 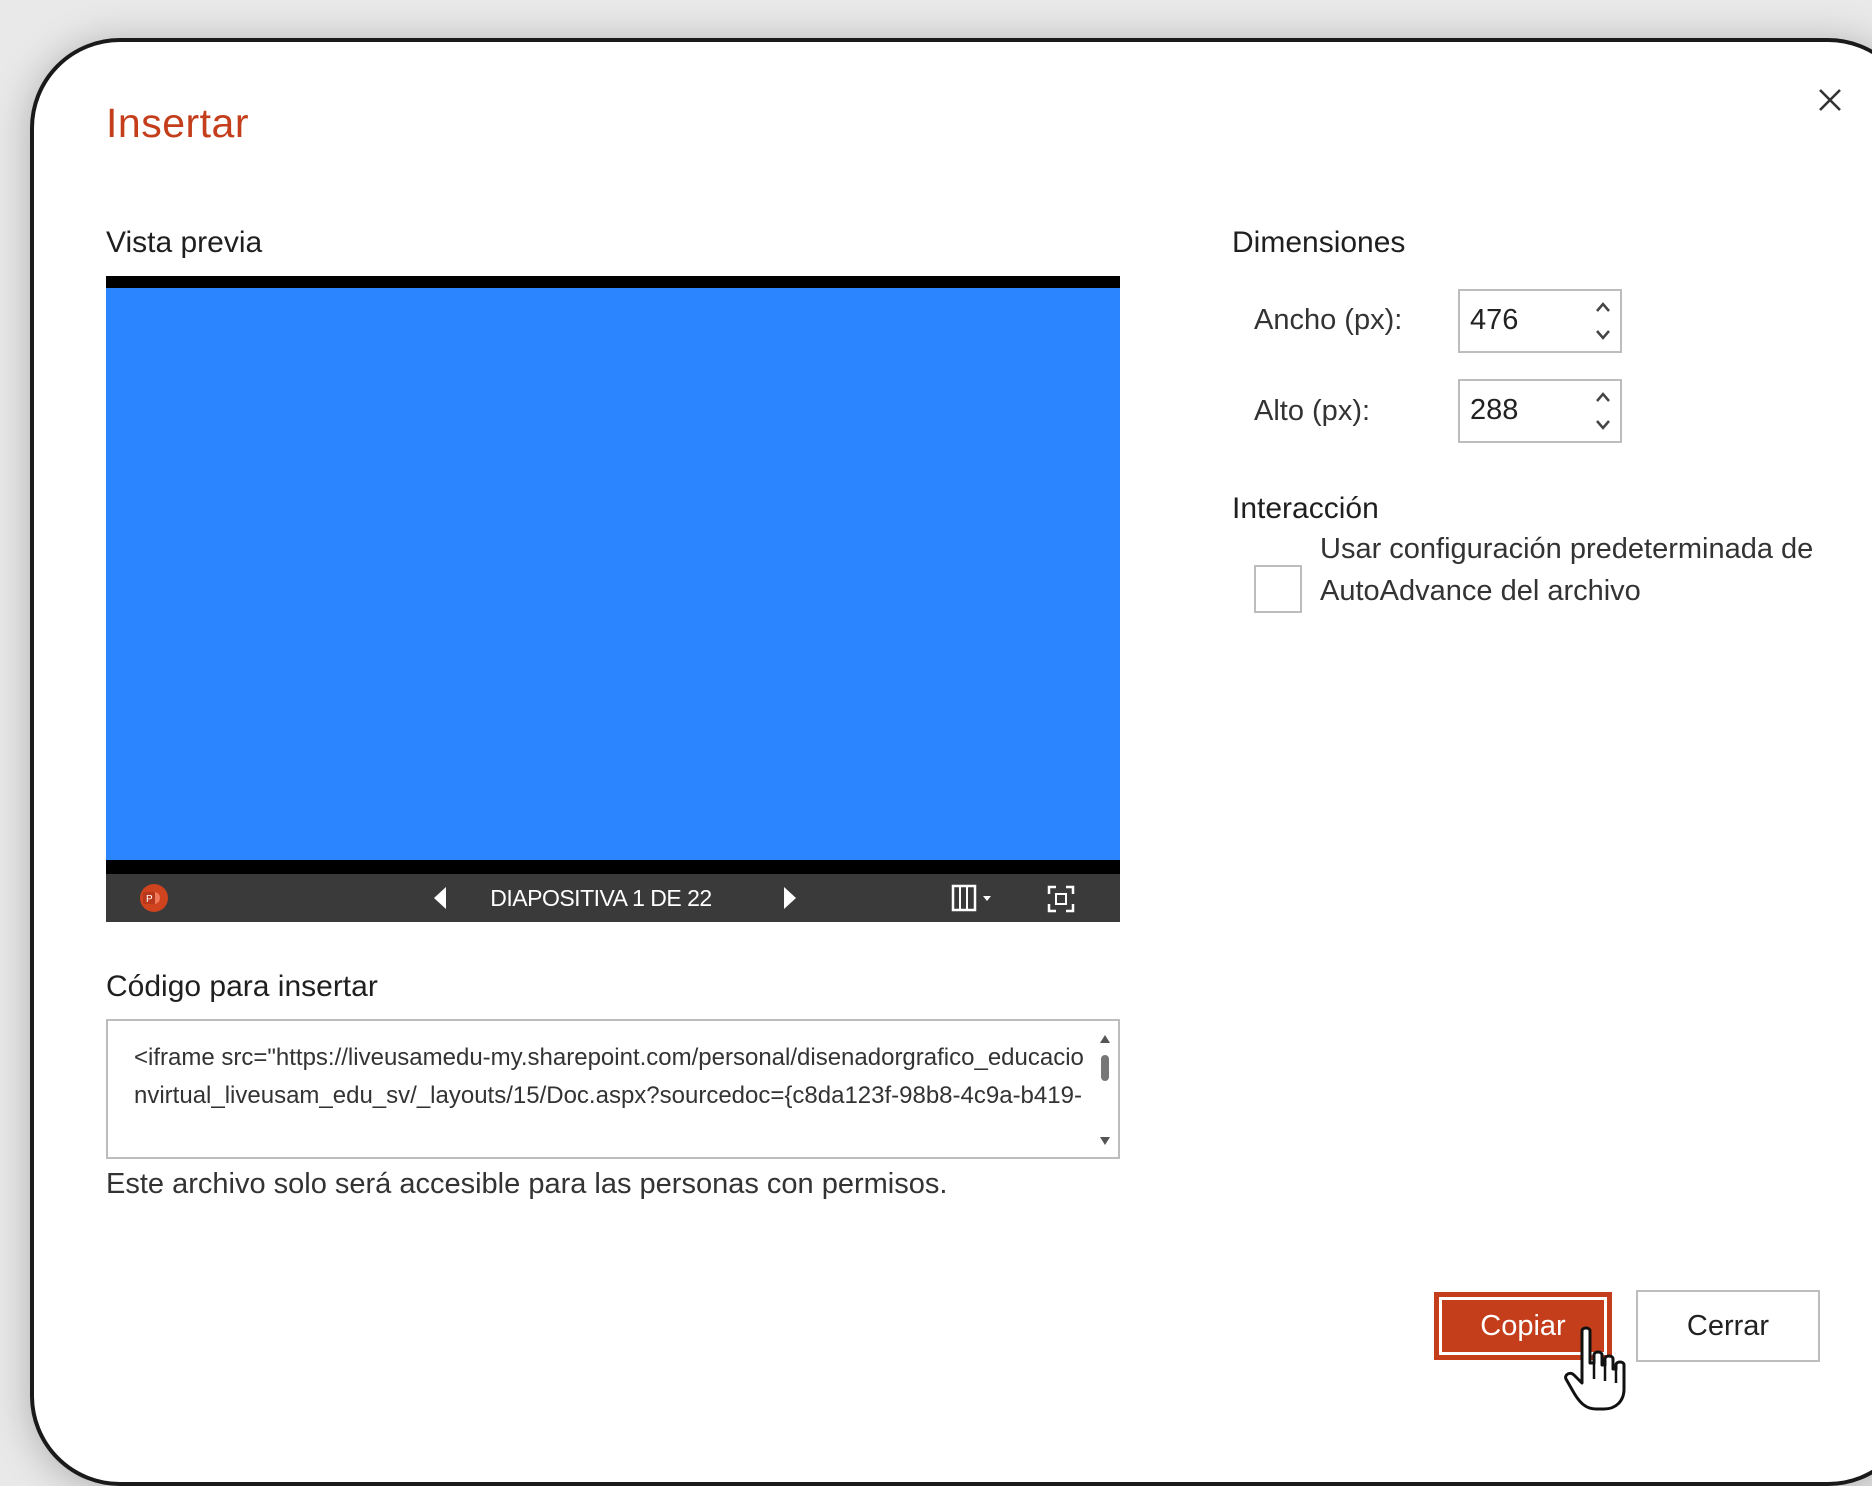 I want to click on width-input, so click(x=1525, y=320).